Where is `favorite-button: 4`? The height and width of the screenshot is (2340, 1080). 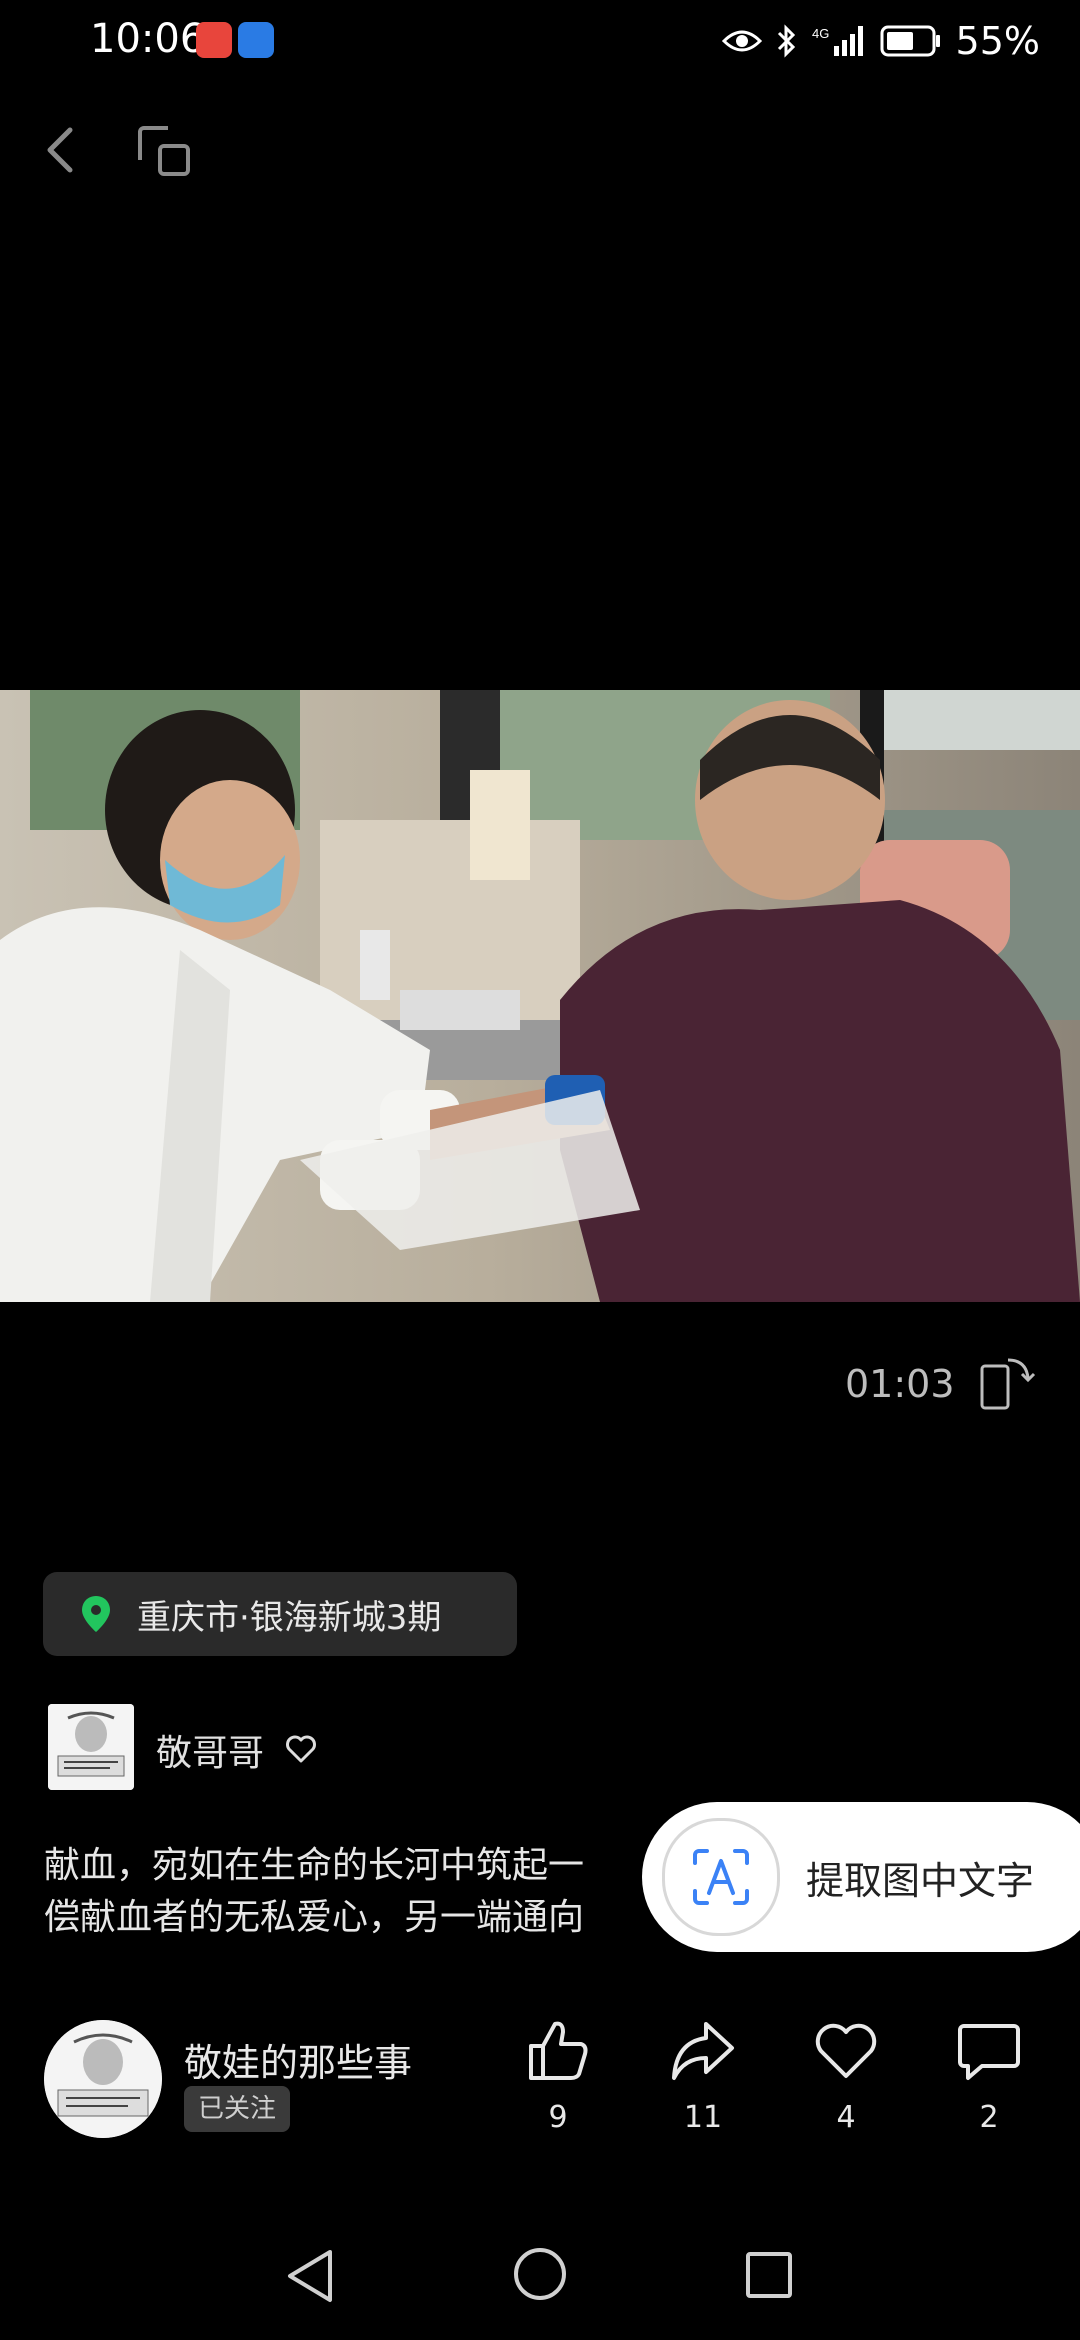 favorite-button: 4 is located at coordinates (846, 2075).